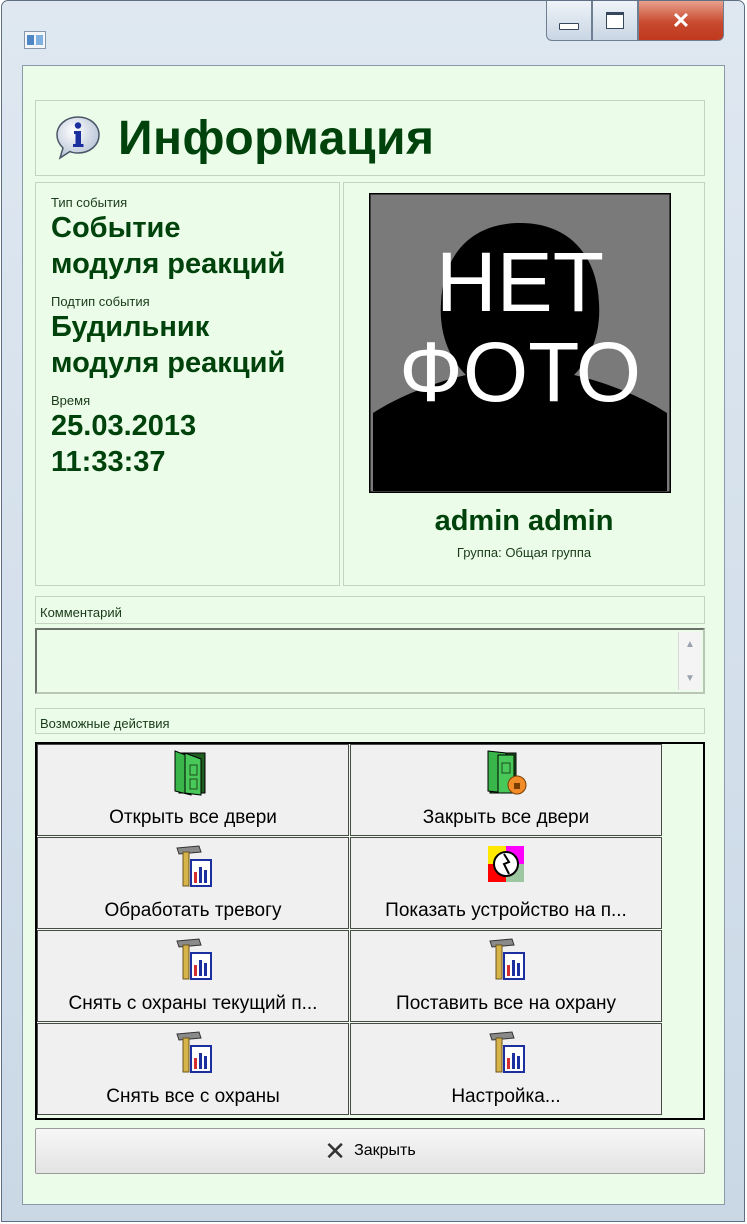 The image size is (747, 1224). Describe the element at coordinates (168, 264) in the screenshot. I see `event-type-value-line2: модуля реакций` at that location.